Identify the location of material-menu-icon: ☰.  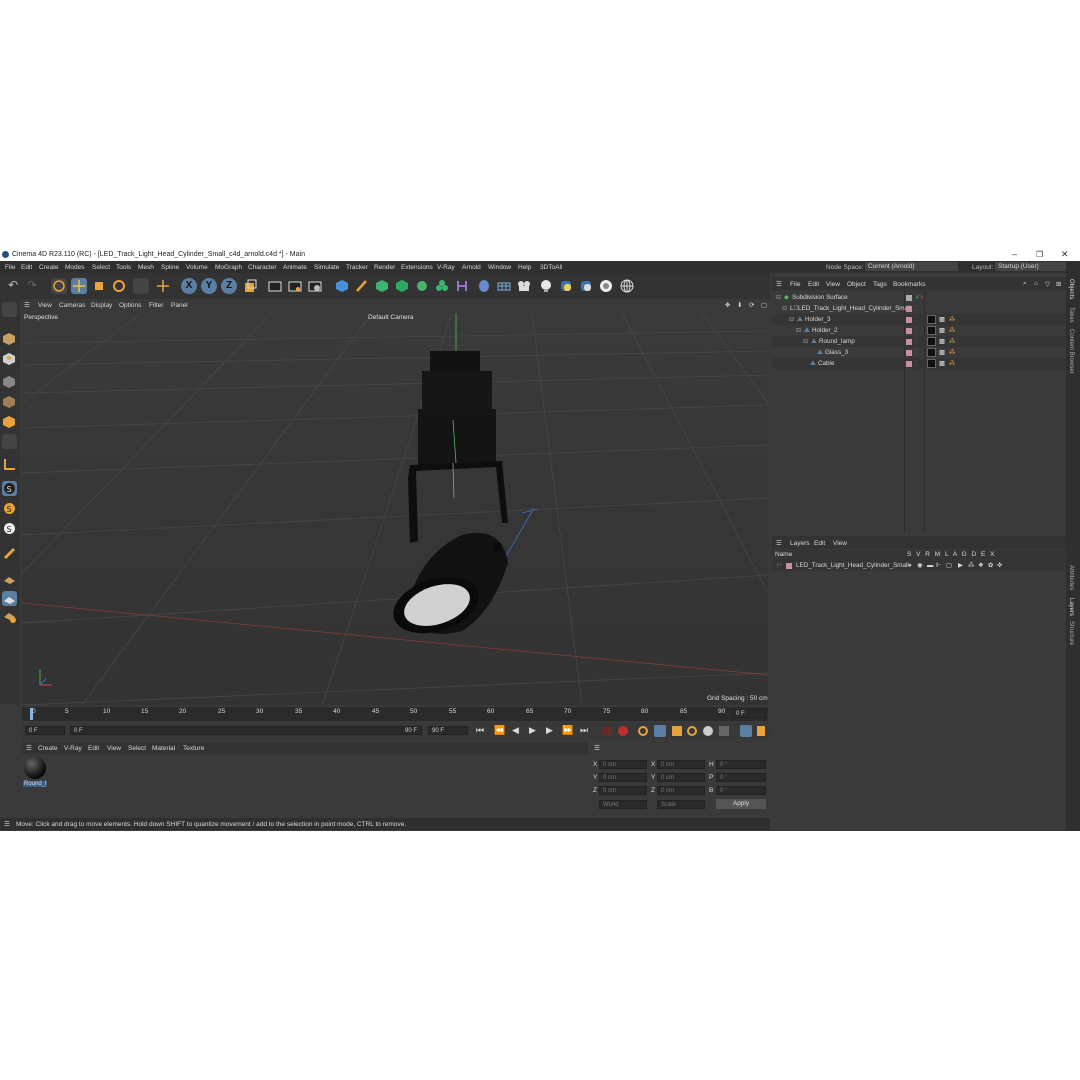
(29, 748).